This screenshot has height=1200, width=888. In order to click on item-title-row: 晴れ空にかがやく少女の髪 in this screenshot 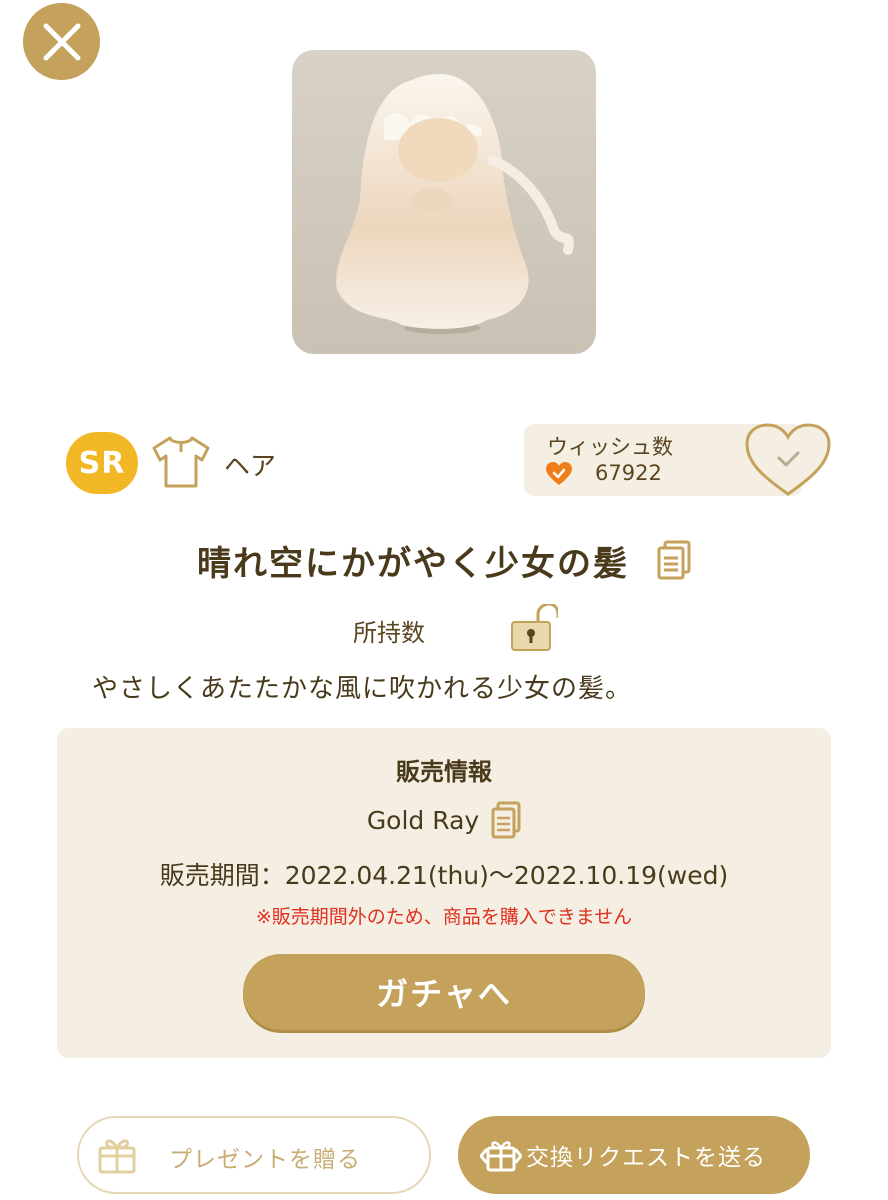, I will do `click(444, 560)`.